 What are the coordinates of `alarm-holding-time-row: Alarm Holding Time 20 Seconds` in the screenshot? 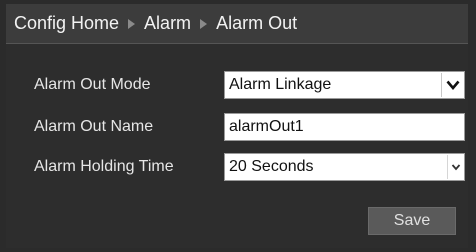 It's located at (237, 167).